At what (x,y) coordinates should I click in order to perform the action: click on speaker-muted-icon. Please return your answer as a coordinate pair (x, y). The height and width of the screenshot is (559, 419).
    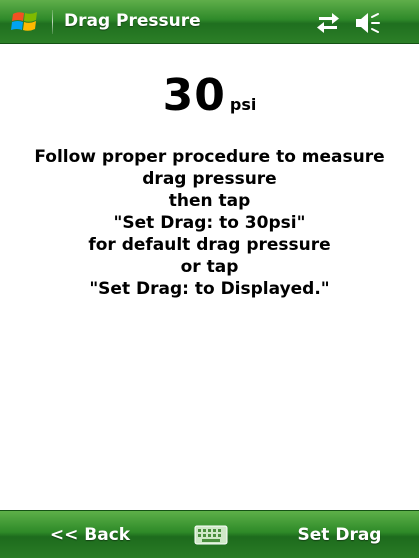
    Looking at the image, I should click on (368, 23).